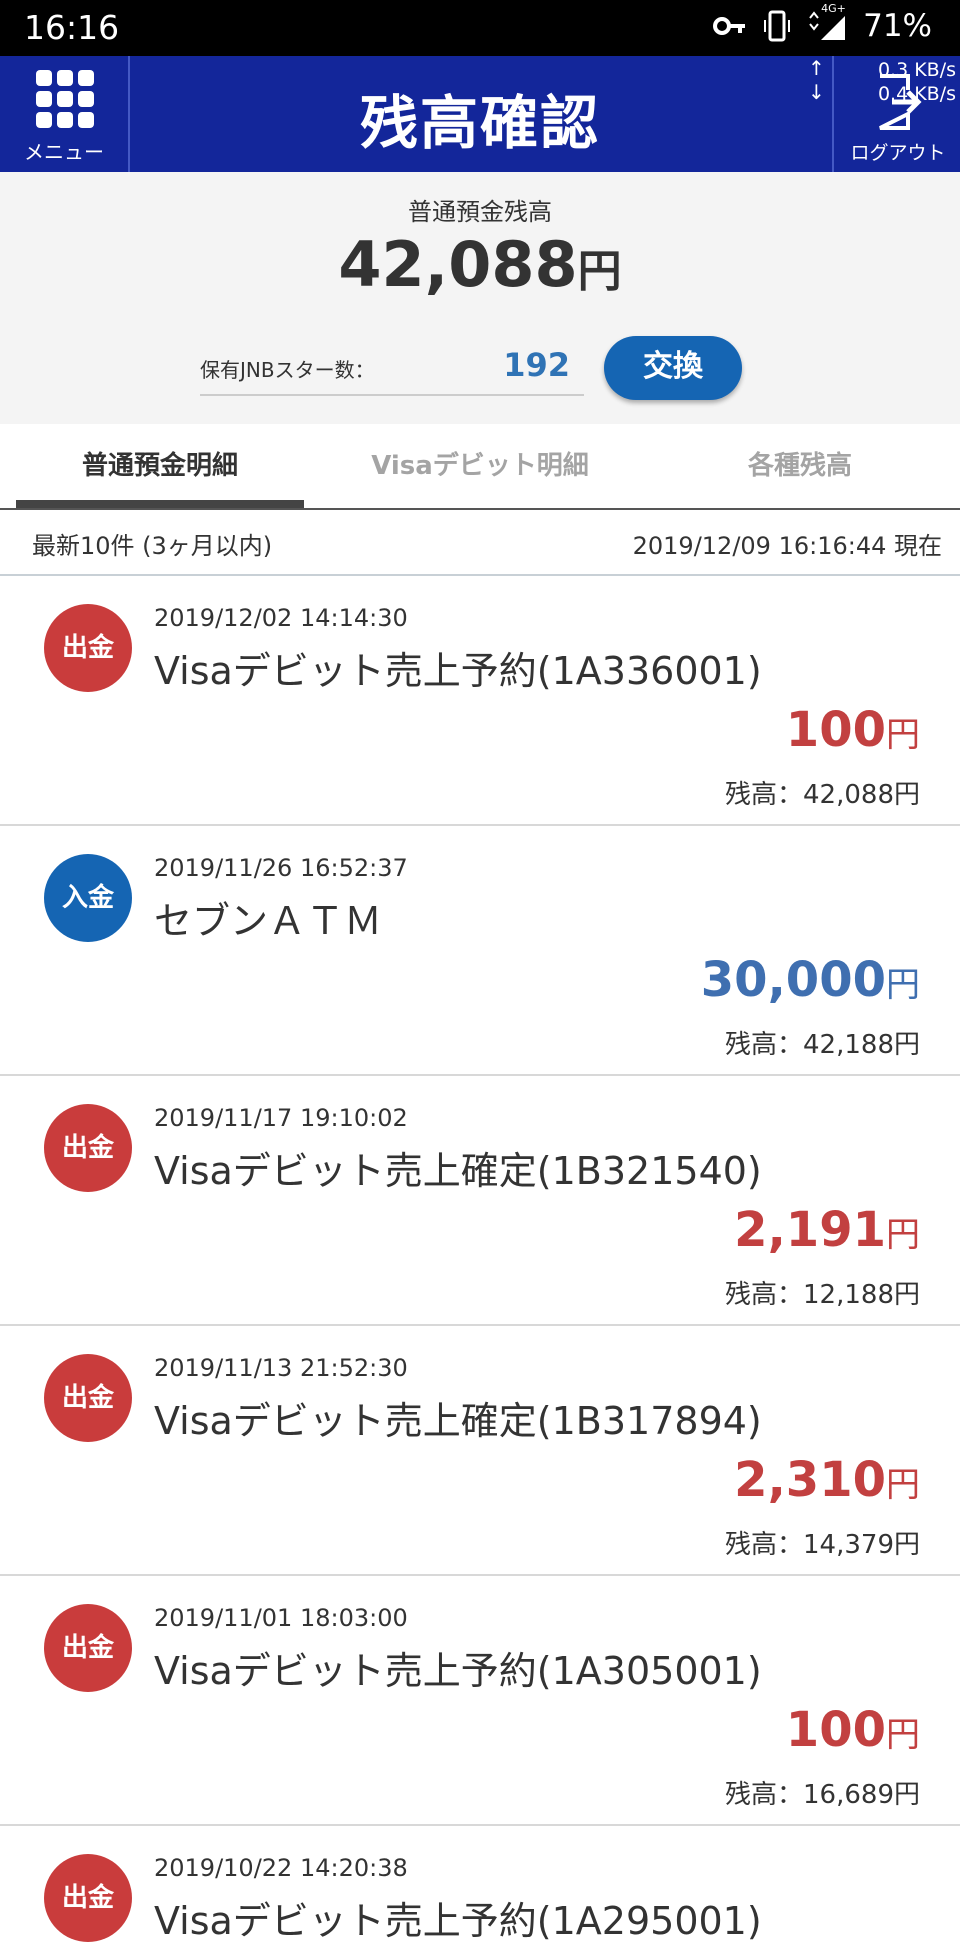  I want to click on net-speed-up: 0.3 KB/s, so click(916, 70).